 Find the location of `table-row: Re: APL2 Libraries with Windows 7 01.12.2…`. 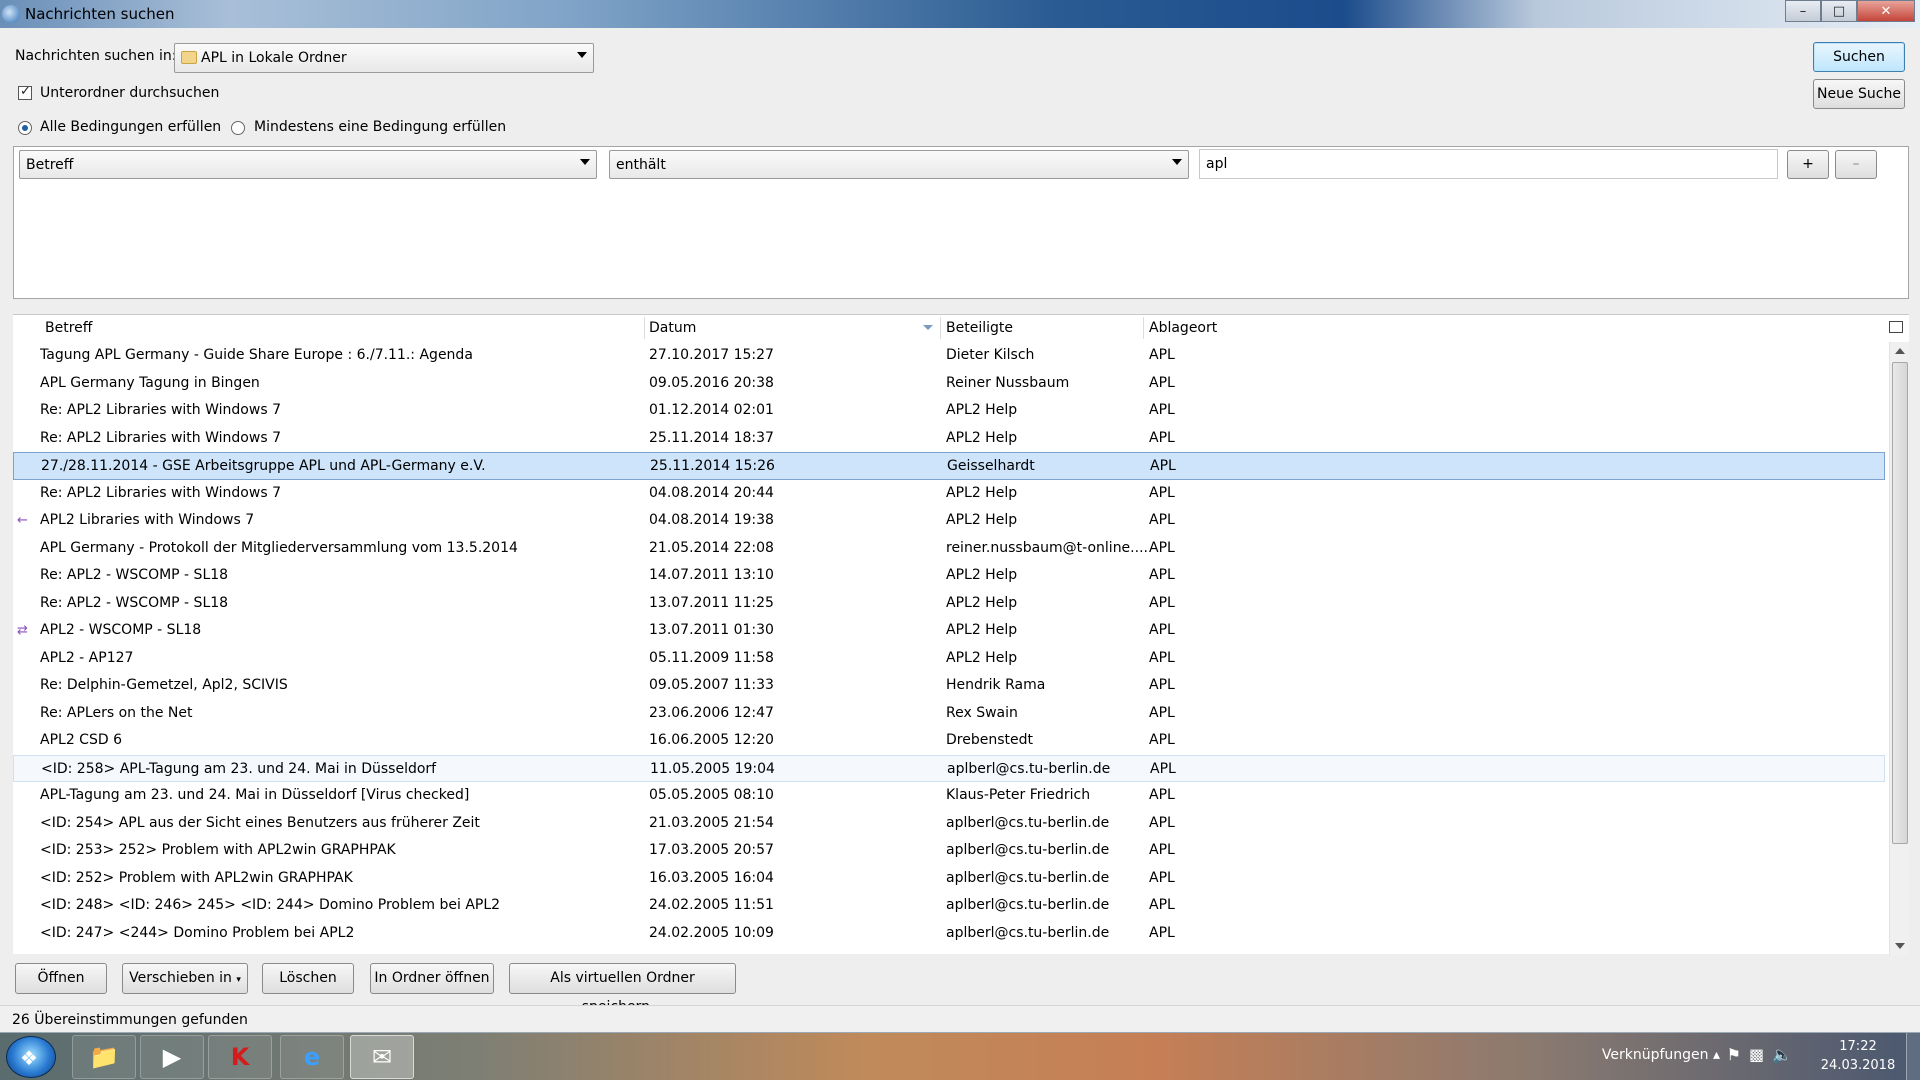

table-row: Re: APL2 Libraries with Windows 7 01.12.2… is located at coordinates (949, 411).